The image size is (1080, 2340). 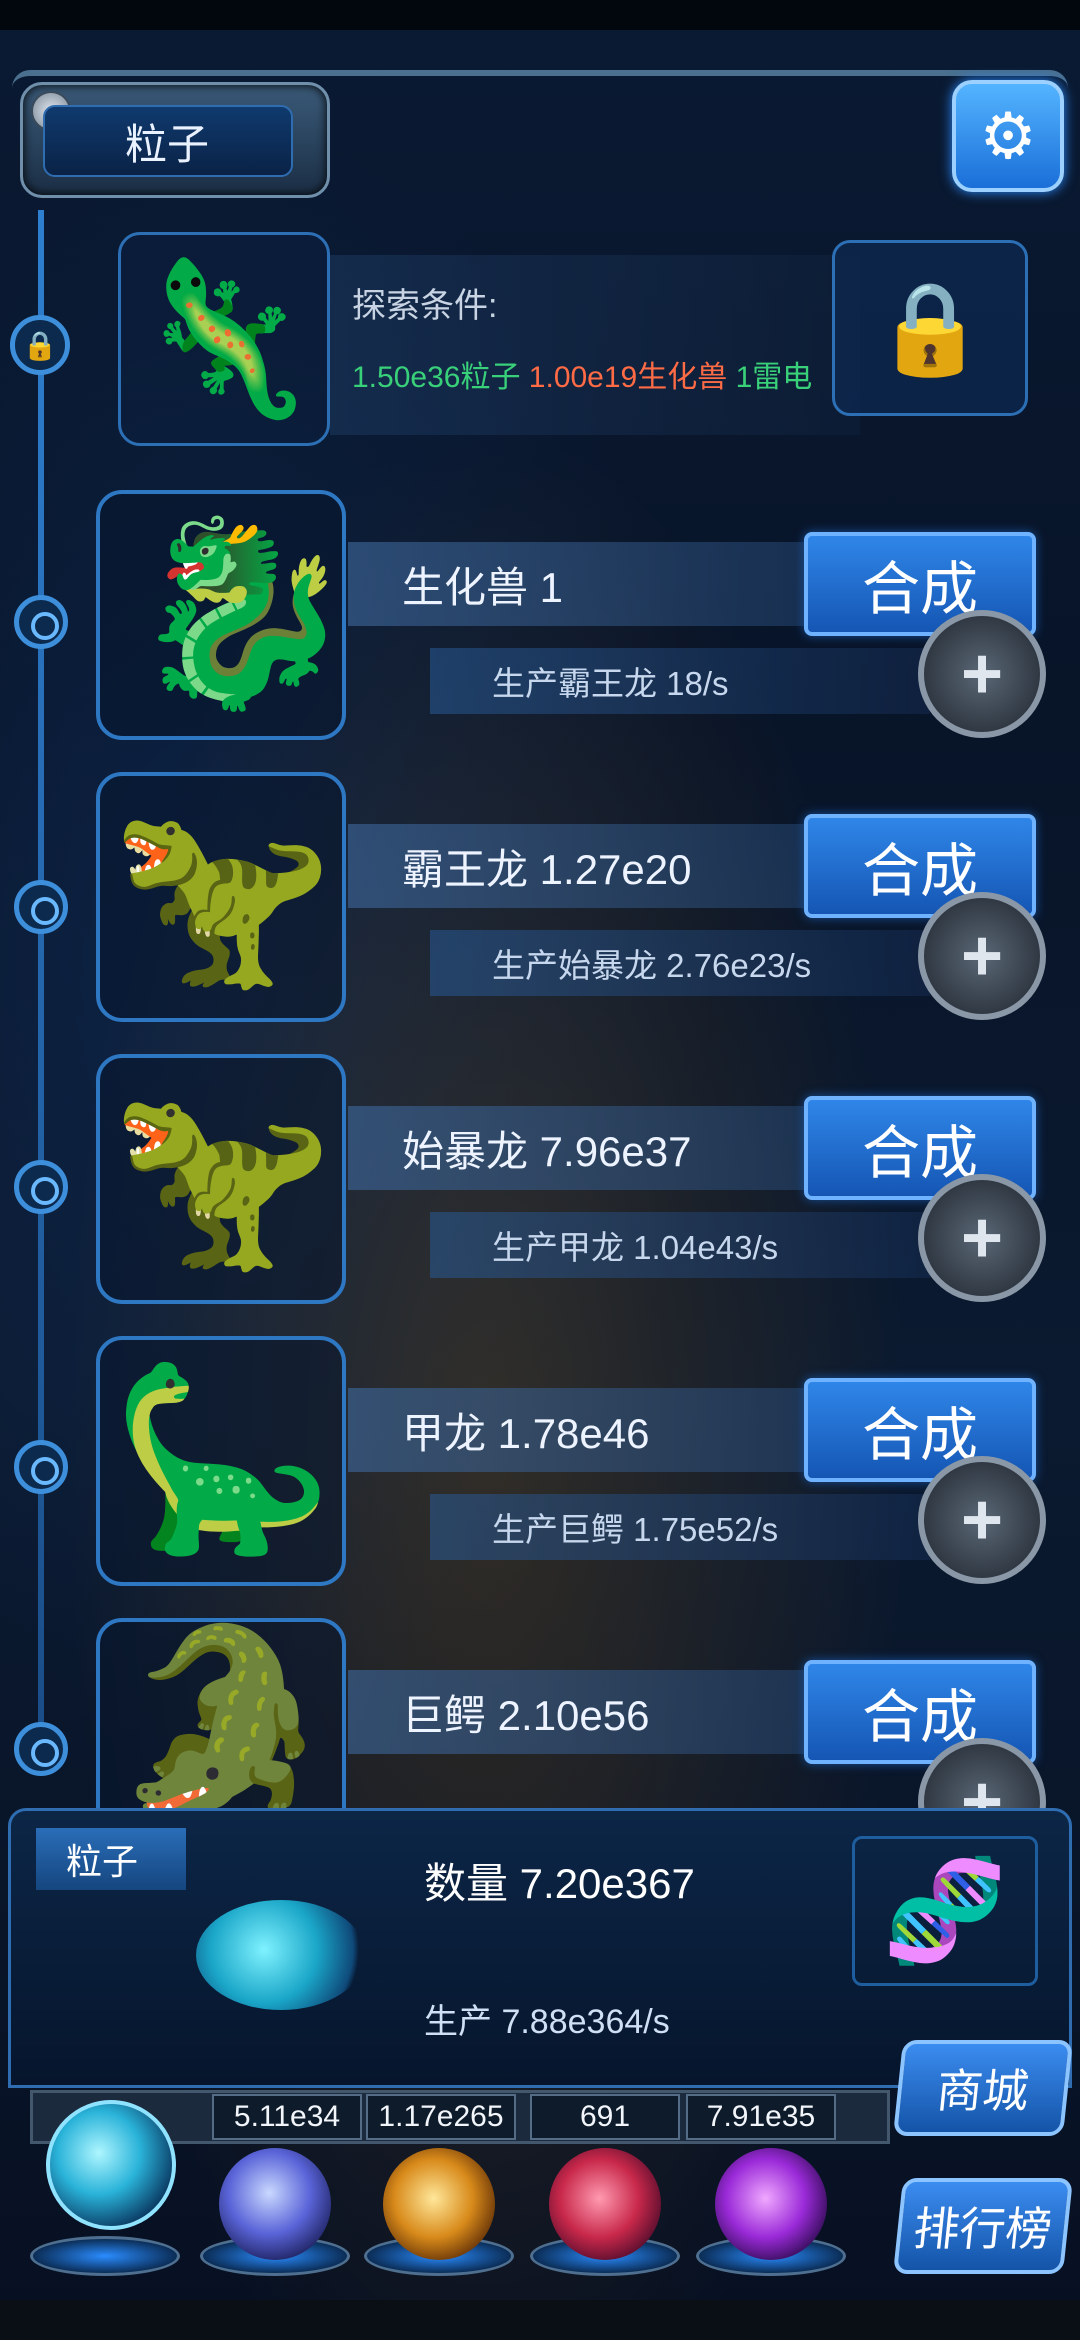 What do you see at coordinates (547, 2022) in the screenshot?
I see `particle-production: 生产 7.88e364/s` at bounding box center [547, 2022].